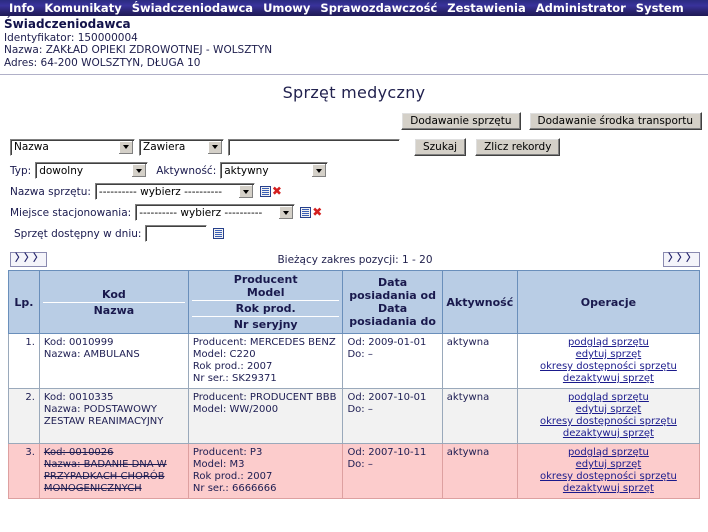 The width and height of the screenshot is (708, 532). I want to click on row-nr-ser: Nr ser.: 6666666, so click(234, 488).